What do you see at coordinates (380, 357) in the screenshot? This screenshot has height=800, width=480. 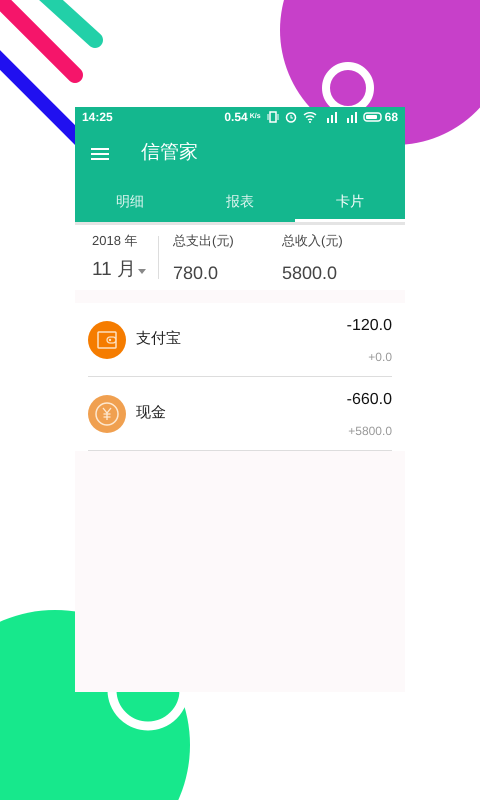 I see `account-income: +0.0` at bounding box center [380, 357].